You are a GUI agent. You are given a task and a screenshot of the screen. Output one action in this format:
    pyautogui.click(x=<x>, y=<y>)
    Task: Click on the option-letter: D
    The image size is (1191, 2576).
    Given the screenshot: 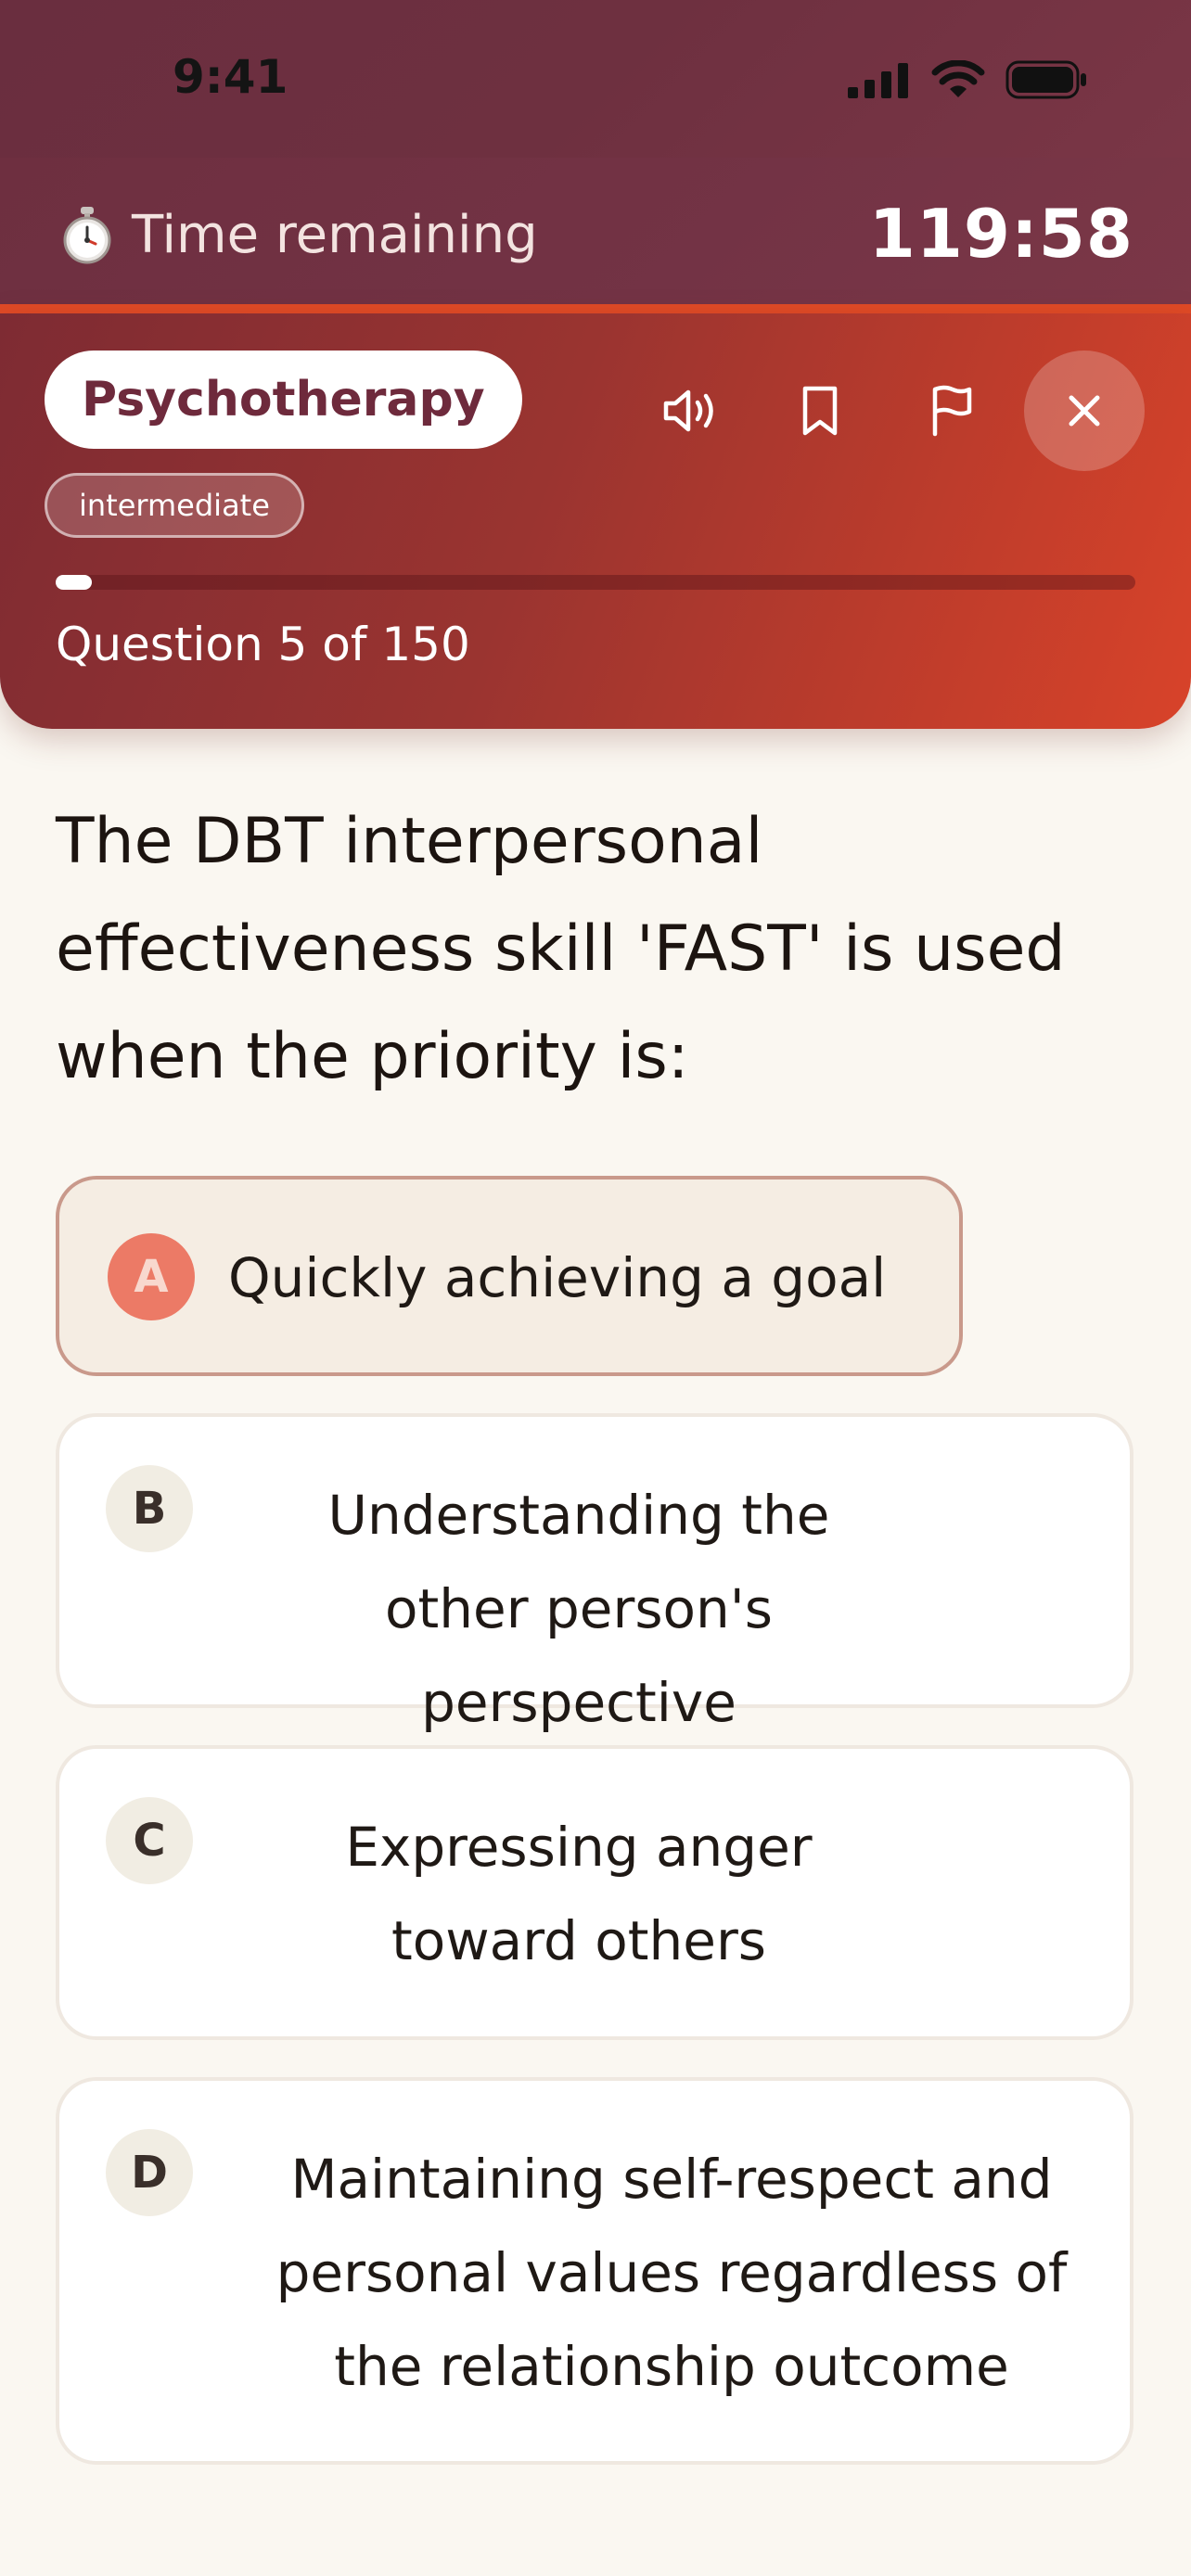 What is the action you would take?
    pyautogui.click(x=149, y=2172)
    